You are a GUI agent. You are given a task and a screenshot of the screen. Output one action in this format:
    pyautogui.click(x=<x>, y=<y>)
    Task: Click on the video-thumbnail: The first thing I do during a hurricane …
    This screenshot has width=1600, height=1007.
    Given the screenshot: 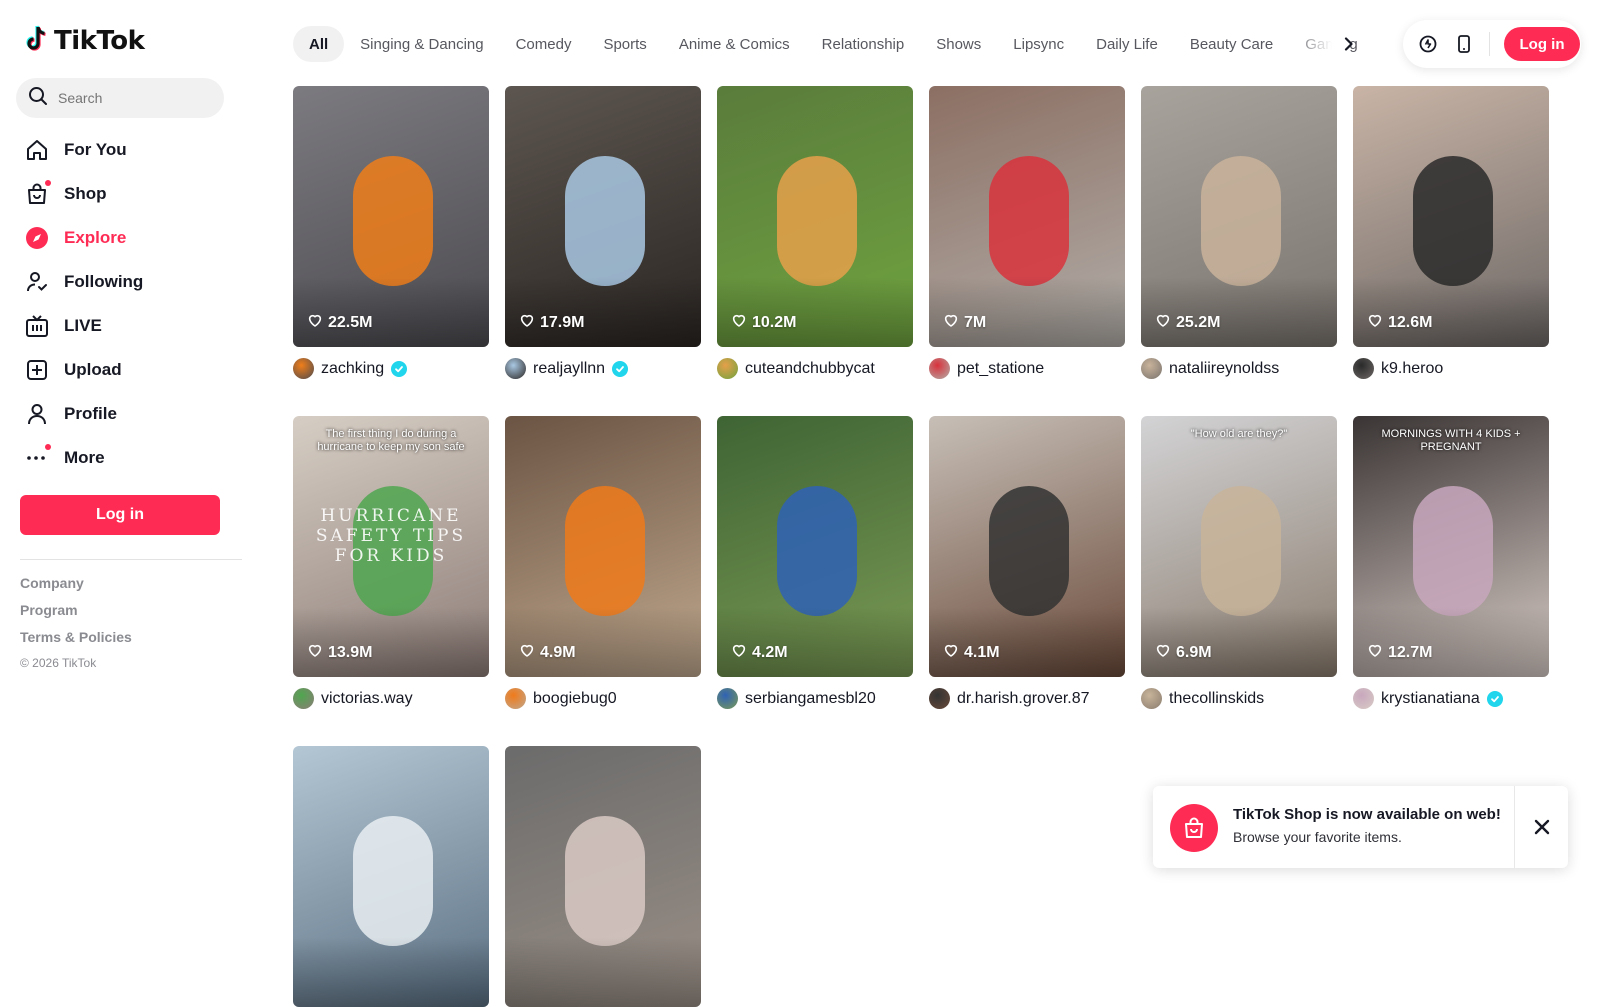 What is the action you would take?
    pyautogui.click(x=391, y=546)
    